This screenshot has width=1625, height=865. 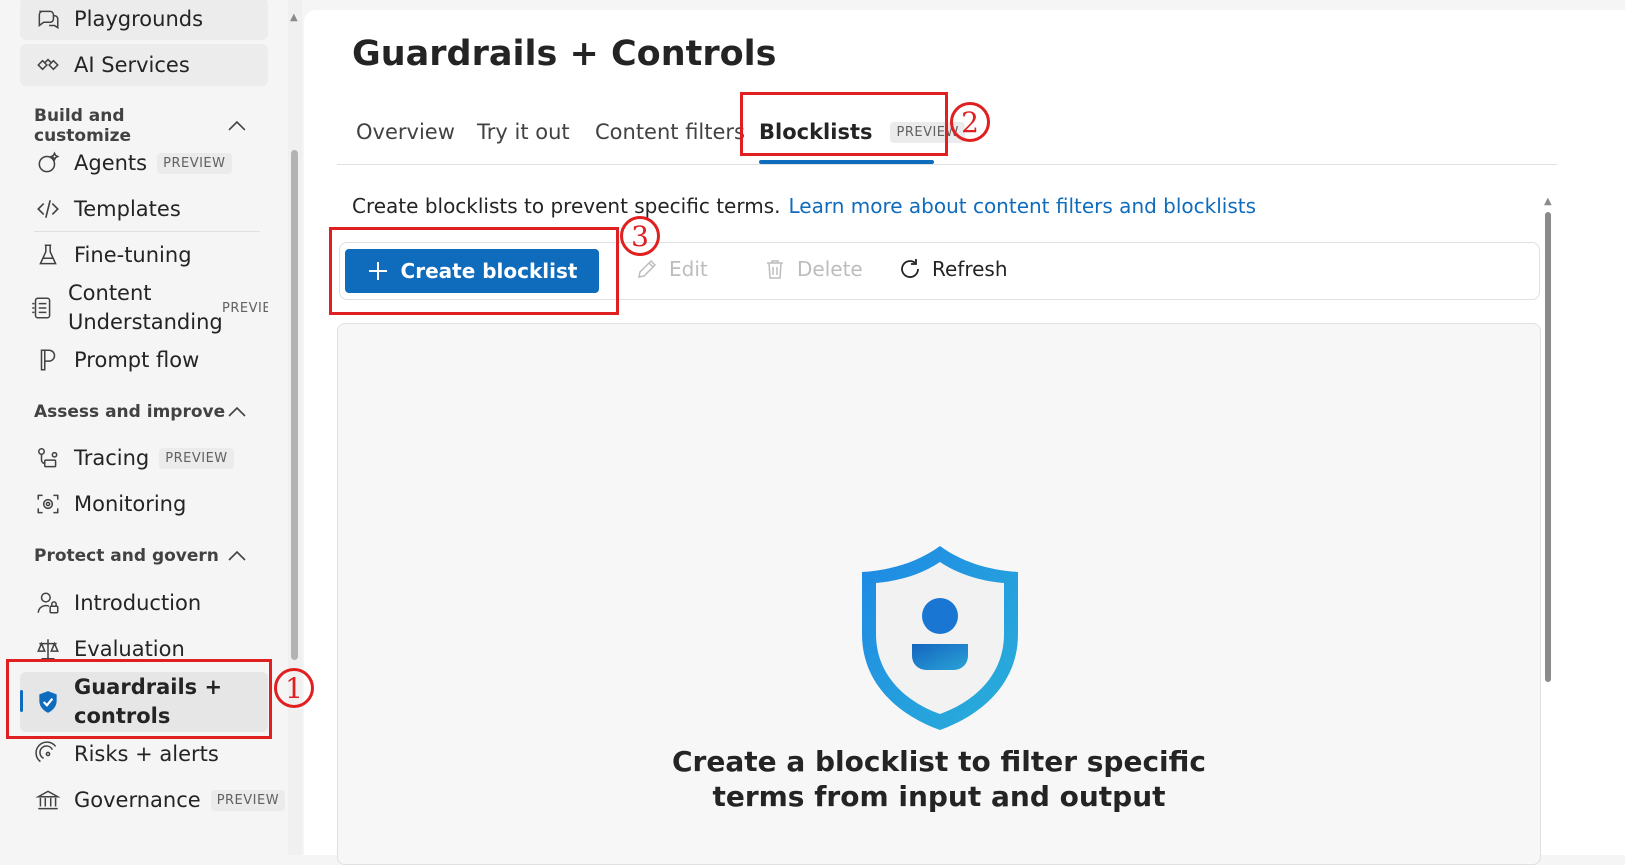 What do you see at coordinates (138, 603) in the screenshot?
I see `sidebar-item-label: Introduction` at bounding box center [138, 603].